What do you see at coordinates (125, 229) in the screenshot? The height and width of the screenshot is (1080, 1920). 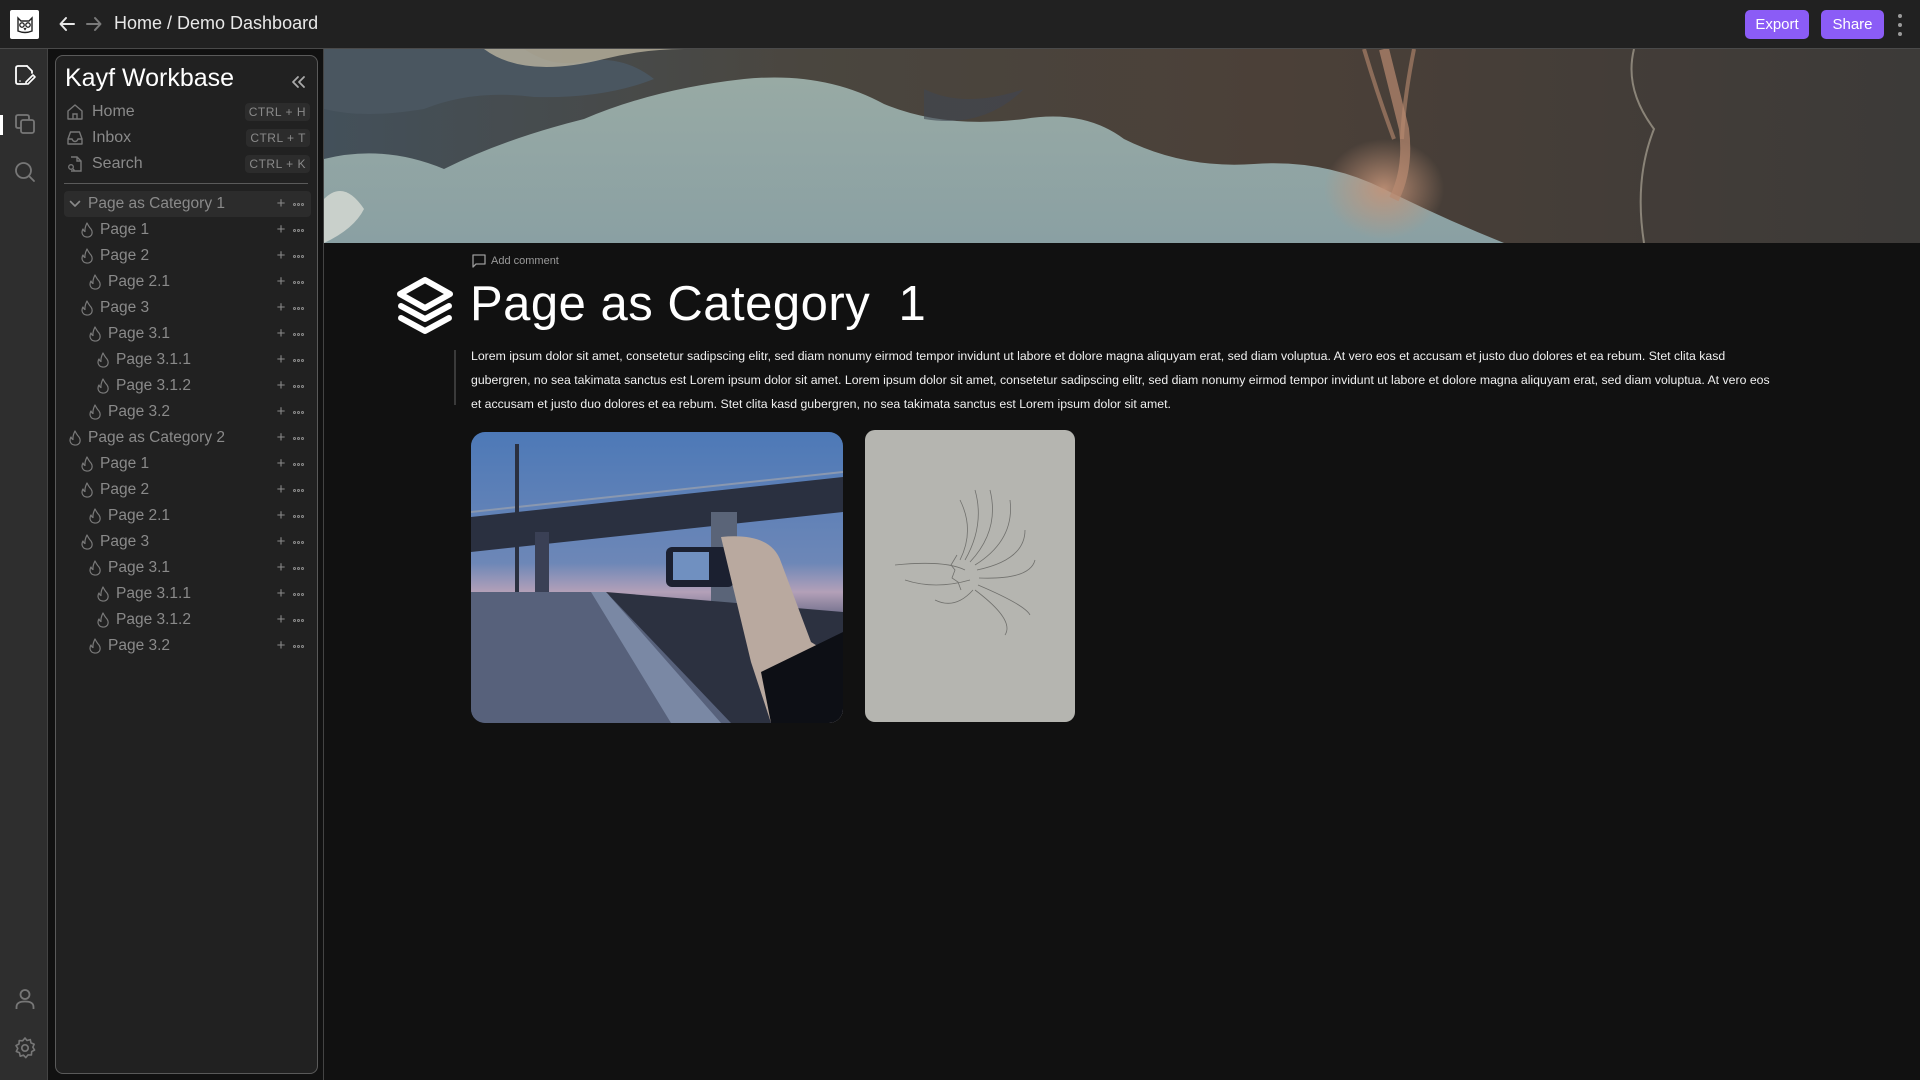 I see `tree-item-label: Page 1` at bounding box center [125, 229].